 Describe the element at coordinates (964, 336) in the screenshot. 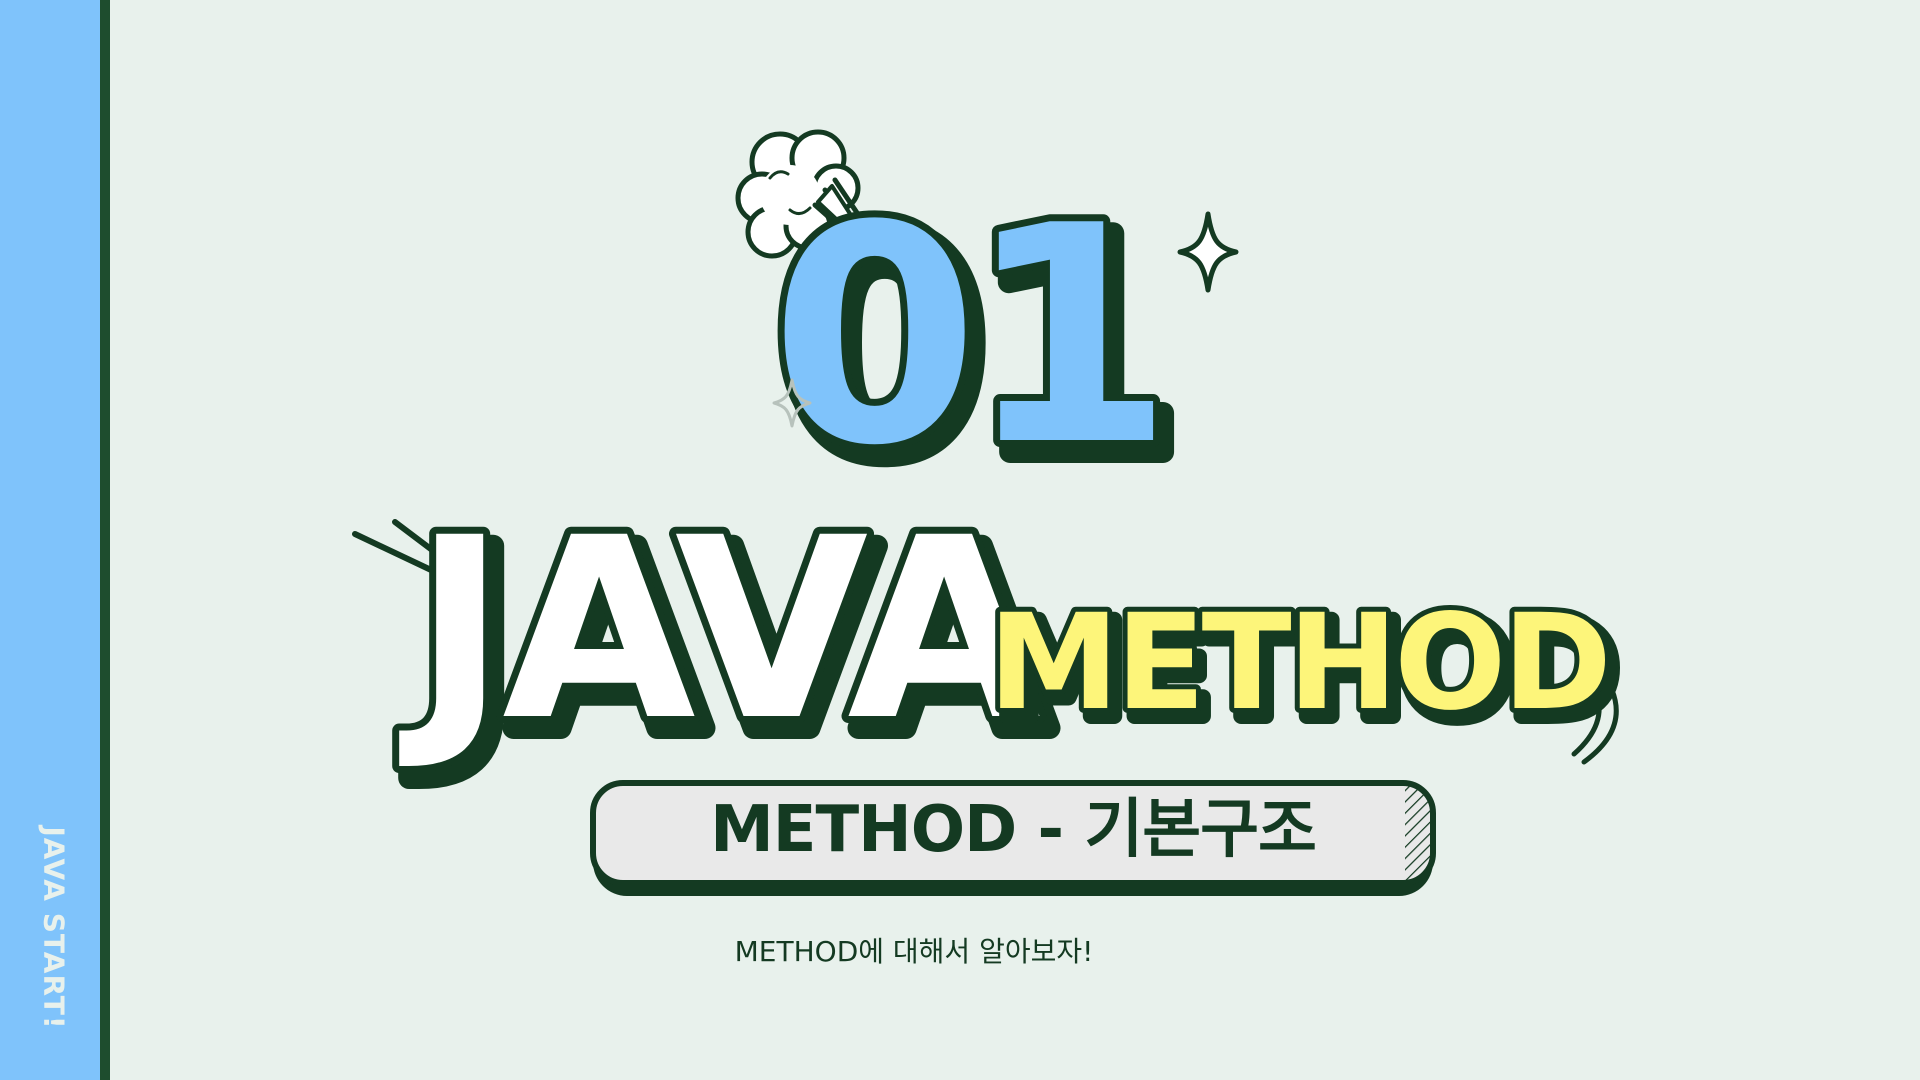

I see `big-number: 01` at that location.